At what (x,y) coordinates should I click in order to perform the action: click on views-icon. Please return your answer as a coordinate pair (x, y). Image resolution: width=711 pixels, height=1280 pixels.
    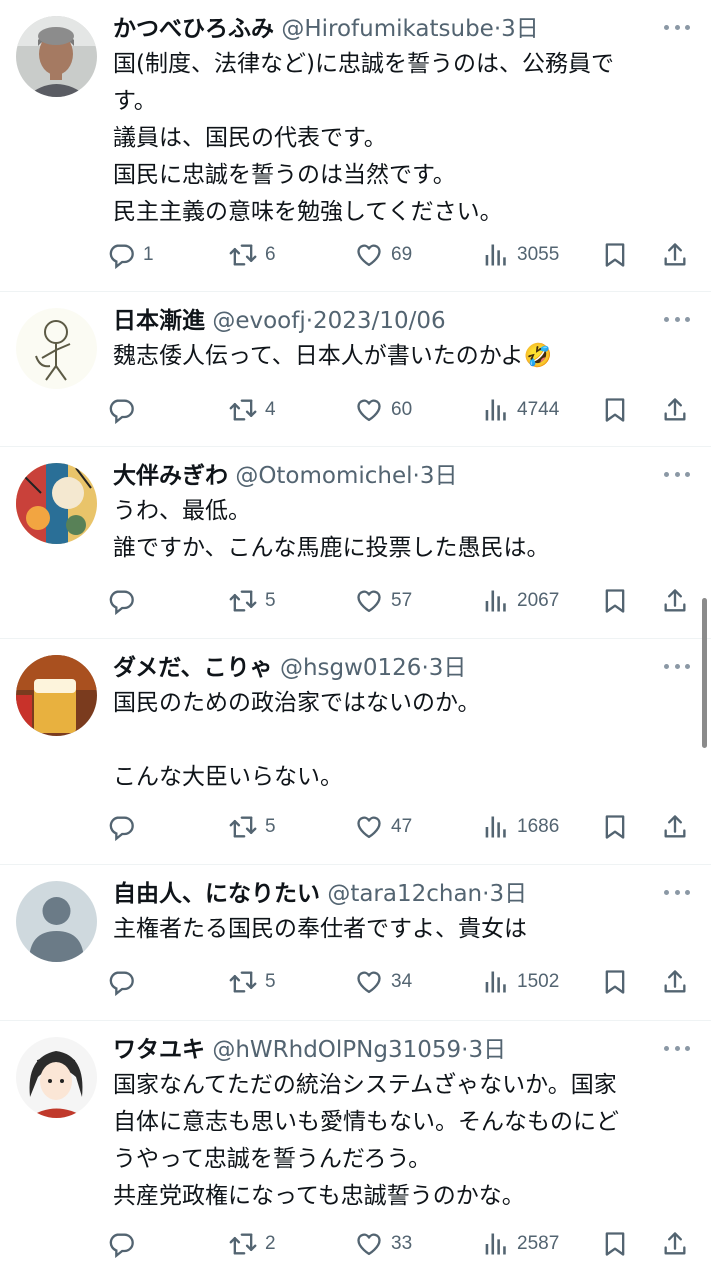
    Looking at the image, I should click on (495, 255).